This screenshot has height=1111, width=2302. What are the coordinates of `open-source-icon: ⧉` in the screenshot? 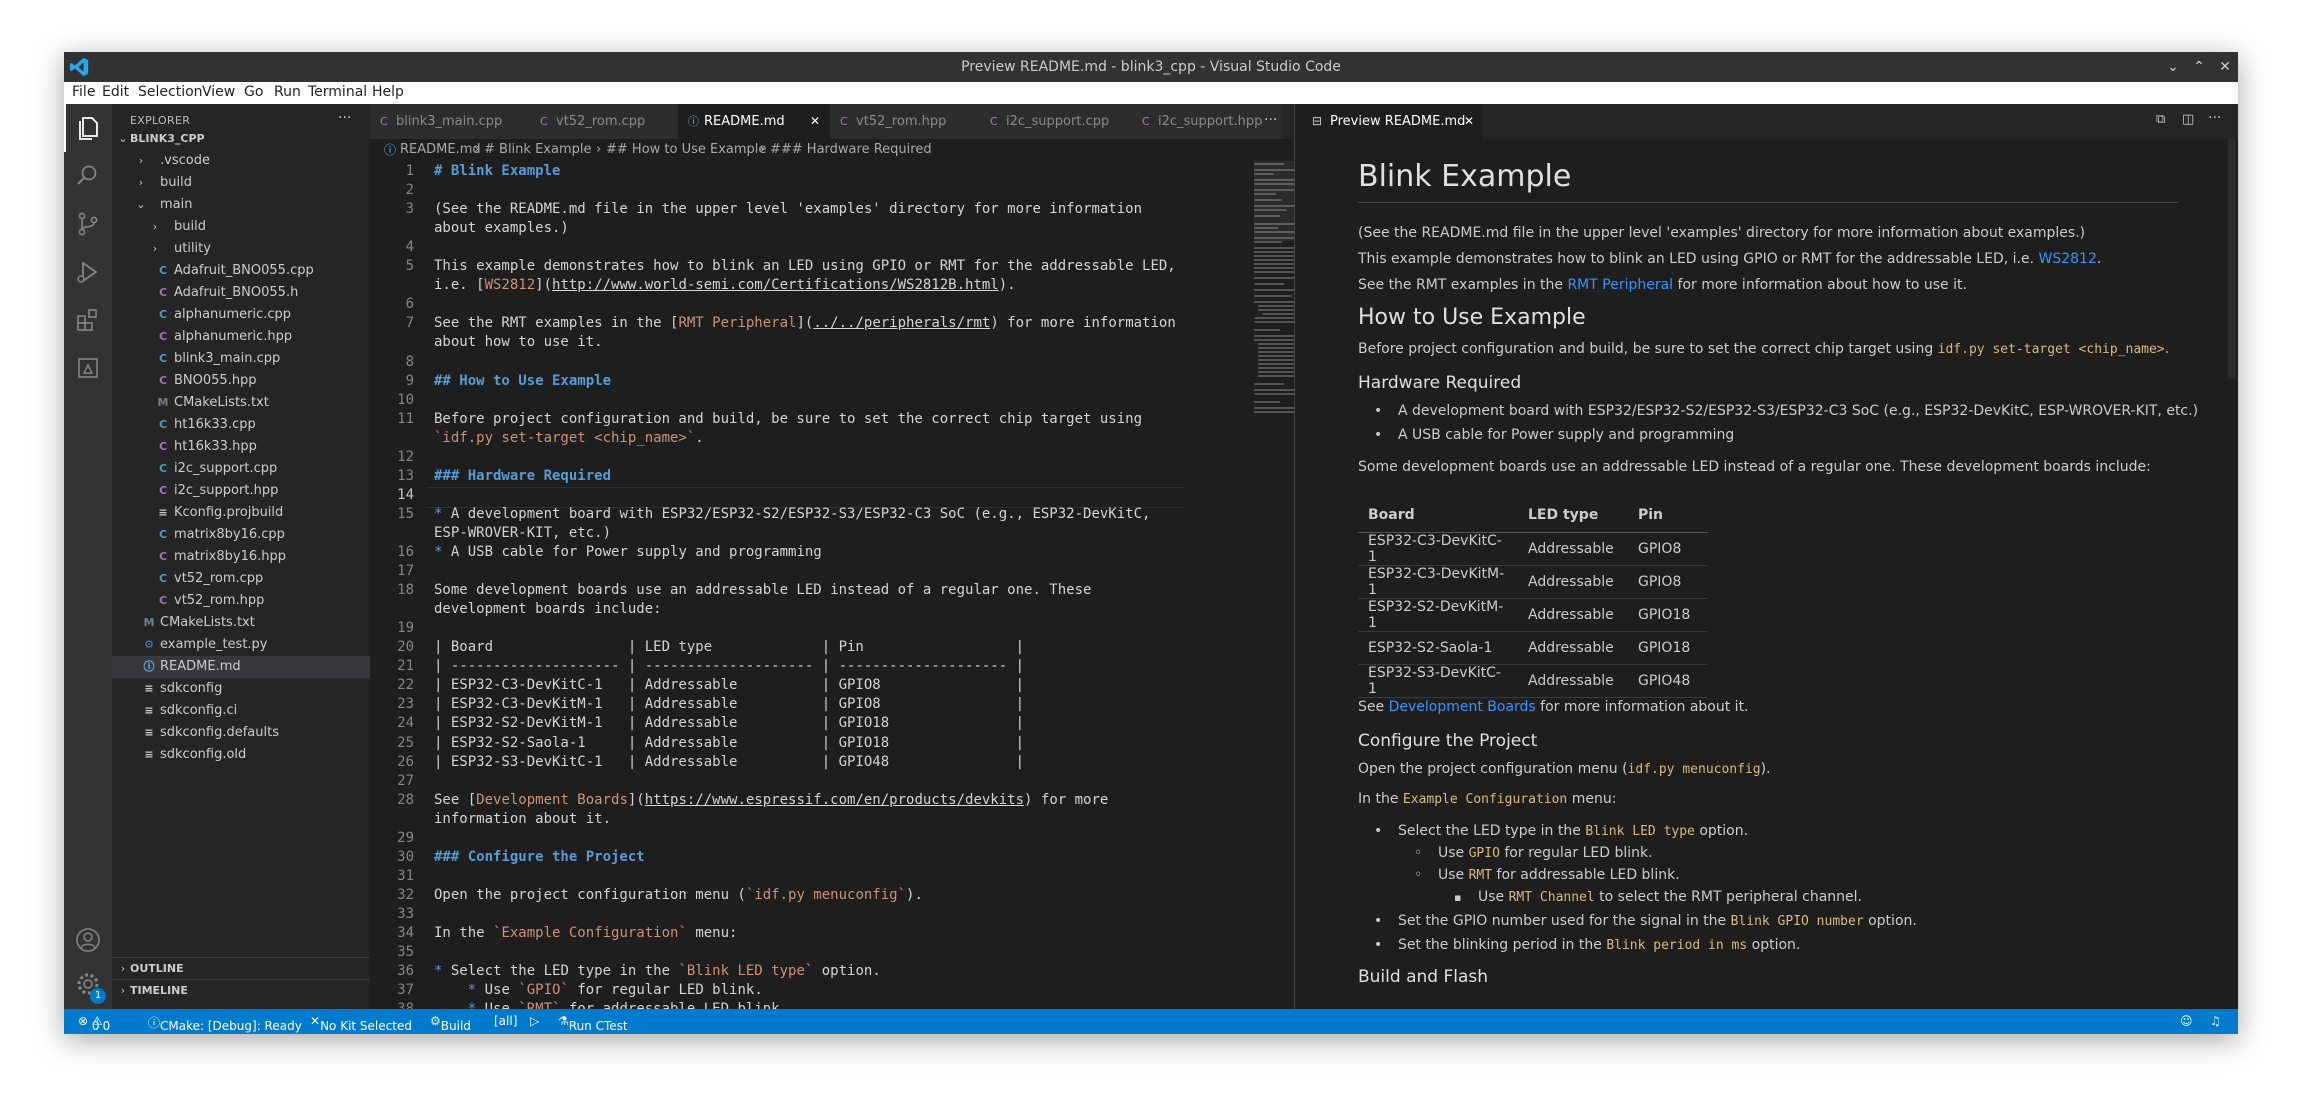 It's located at (2160, 119).